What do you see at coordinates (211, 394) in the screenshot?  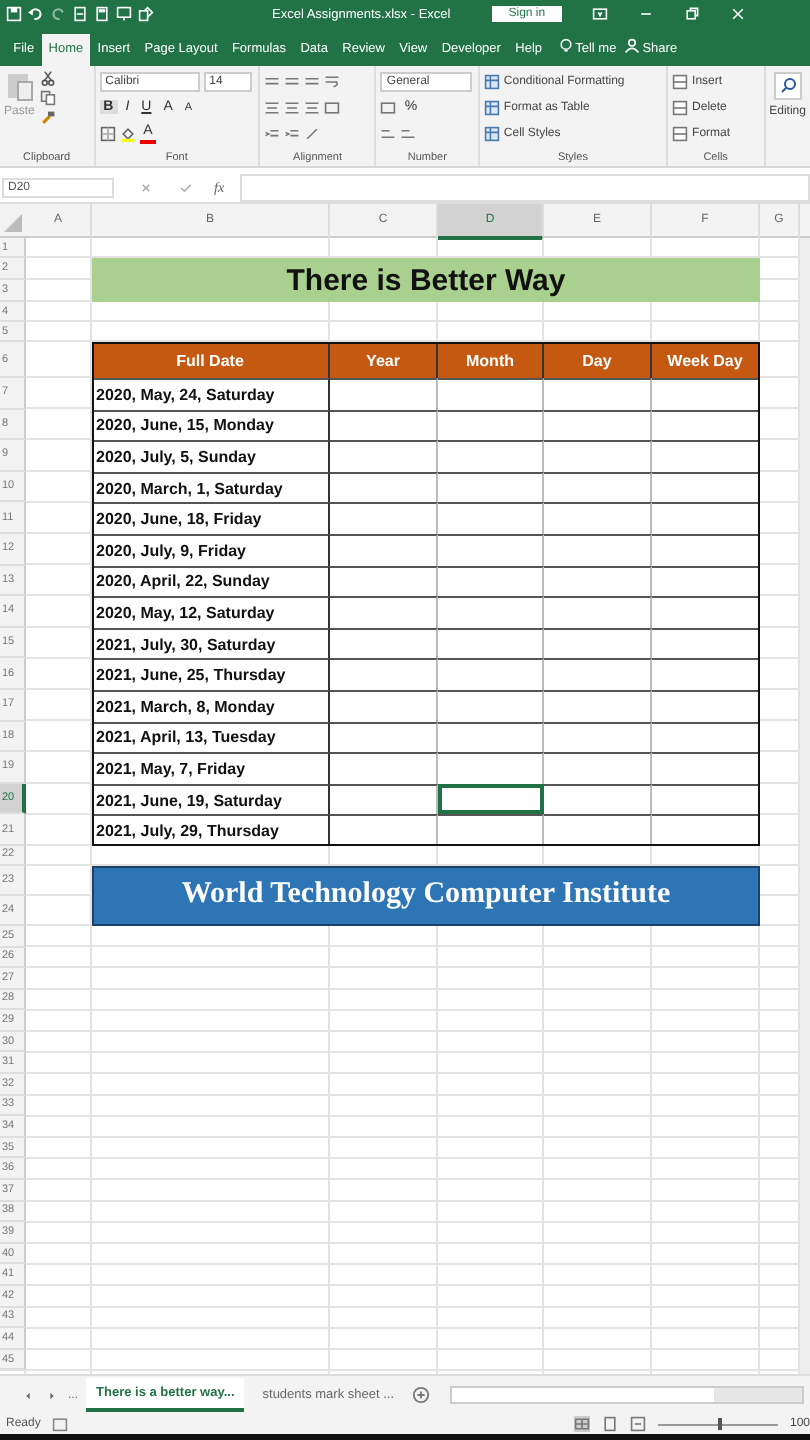 I see `table-cell: 2020, May, 24, Saturday` at bounding box center [211, 394].